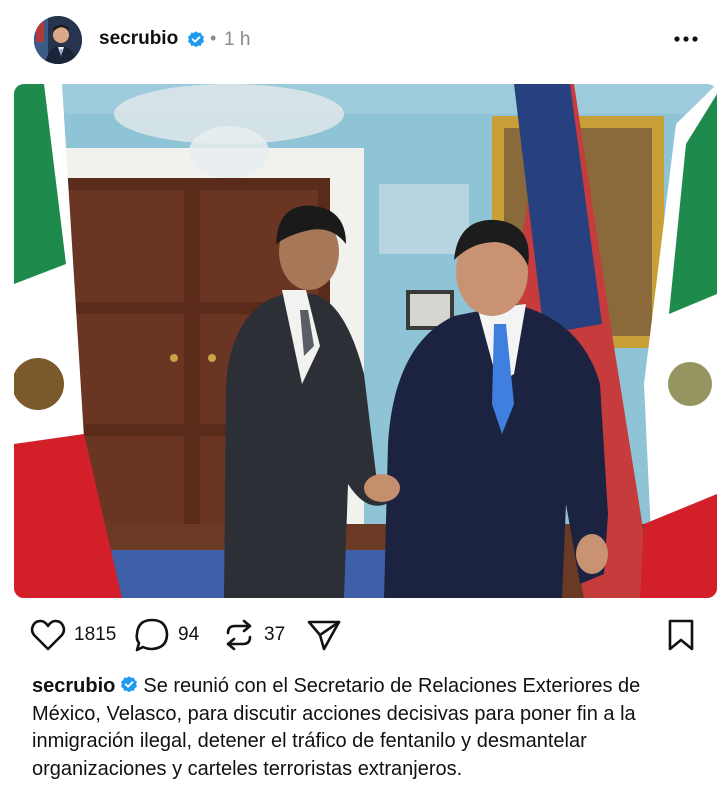 This screenshot has width=728, height=785. Describe the element at coordinates (364, 636) in the screenshot. I see `action-bar: 1815 94 37` at that location.